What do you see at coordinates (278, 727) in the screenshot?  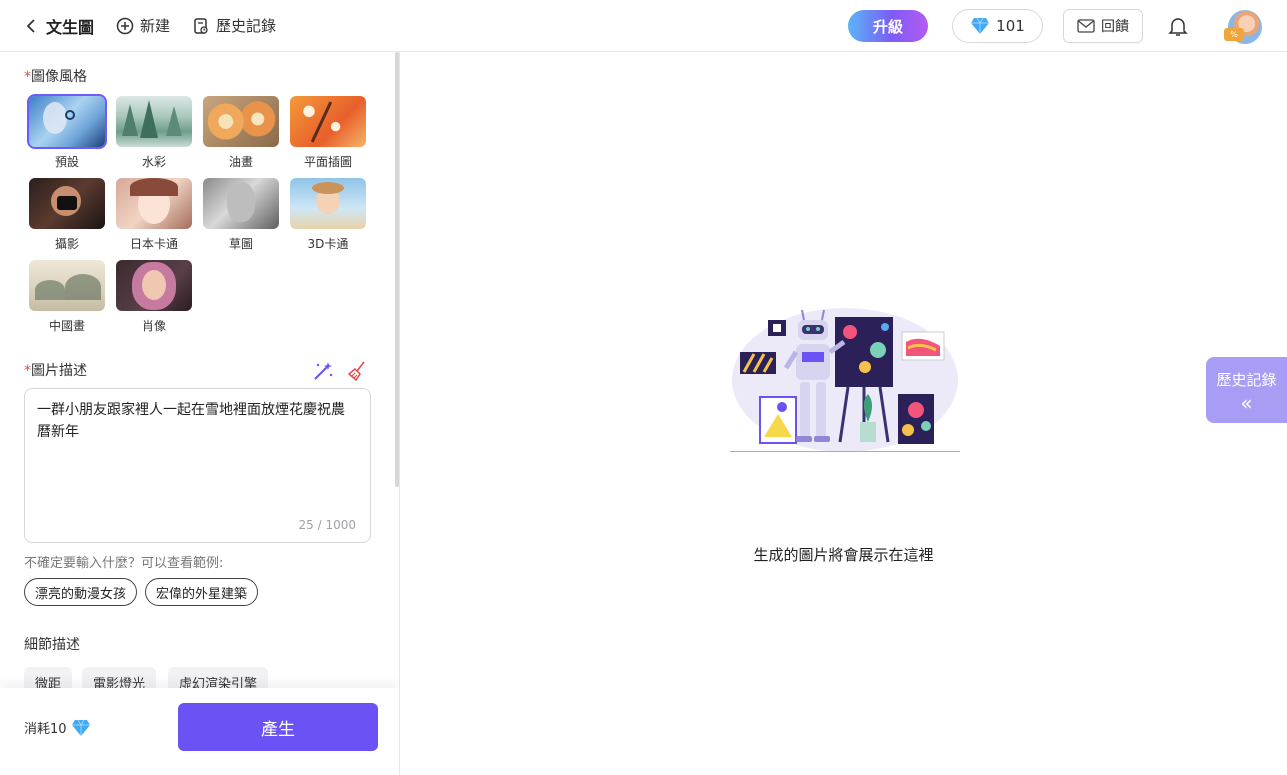 I see `generate-button: 產生` at bounding box center [278, 727].